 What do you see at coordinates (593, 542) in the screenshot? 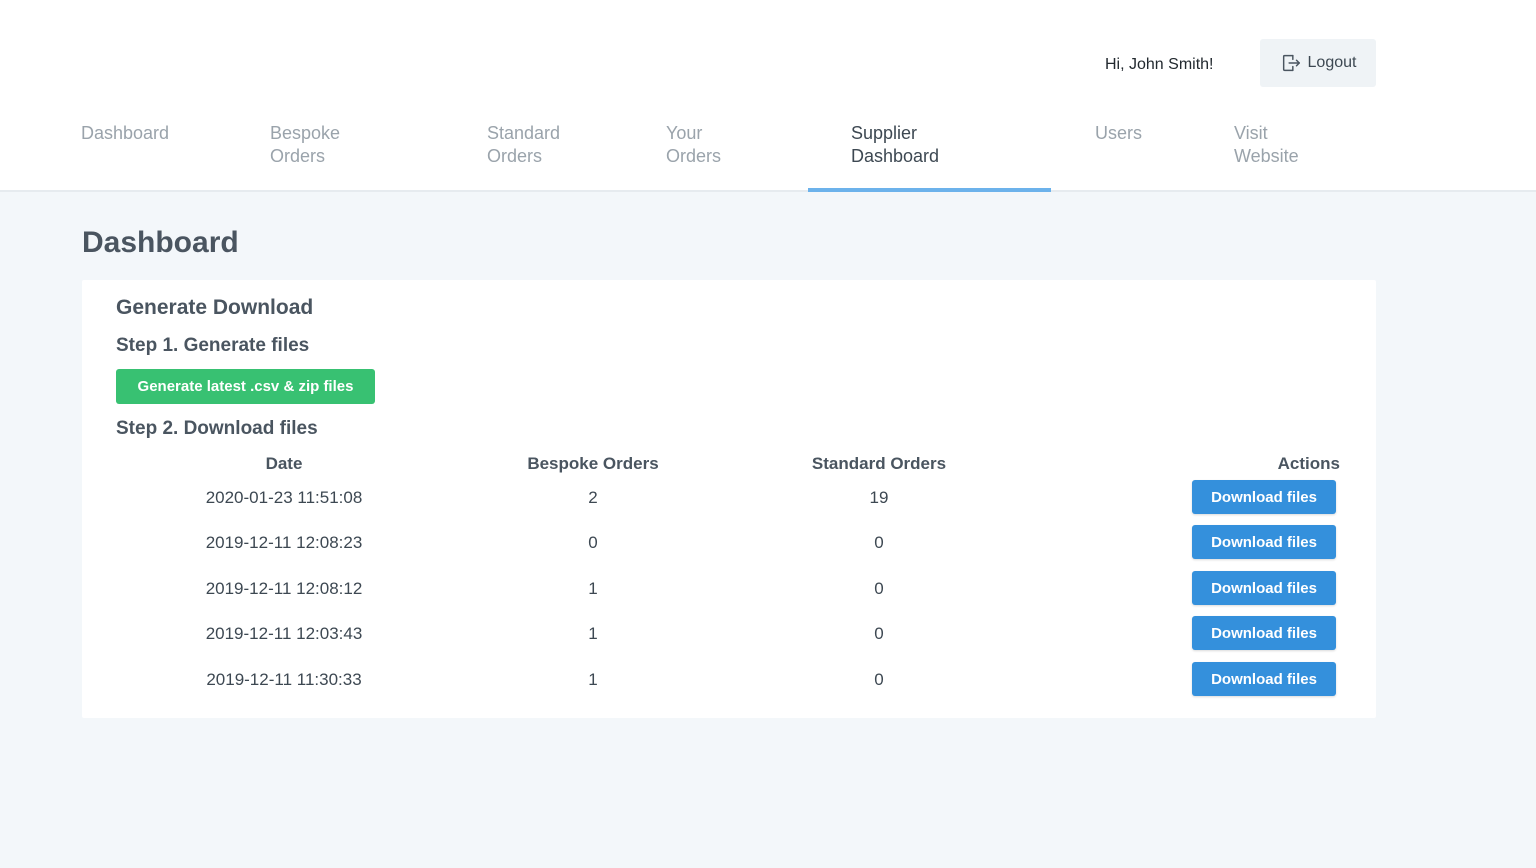
I see `bespoke-count-cell: 0` at bounding box center [593, 542].